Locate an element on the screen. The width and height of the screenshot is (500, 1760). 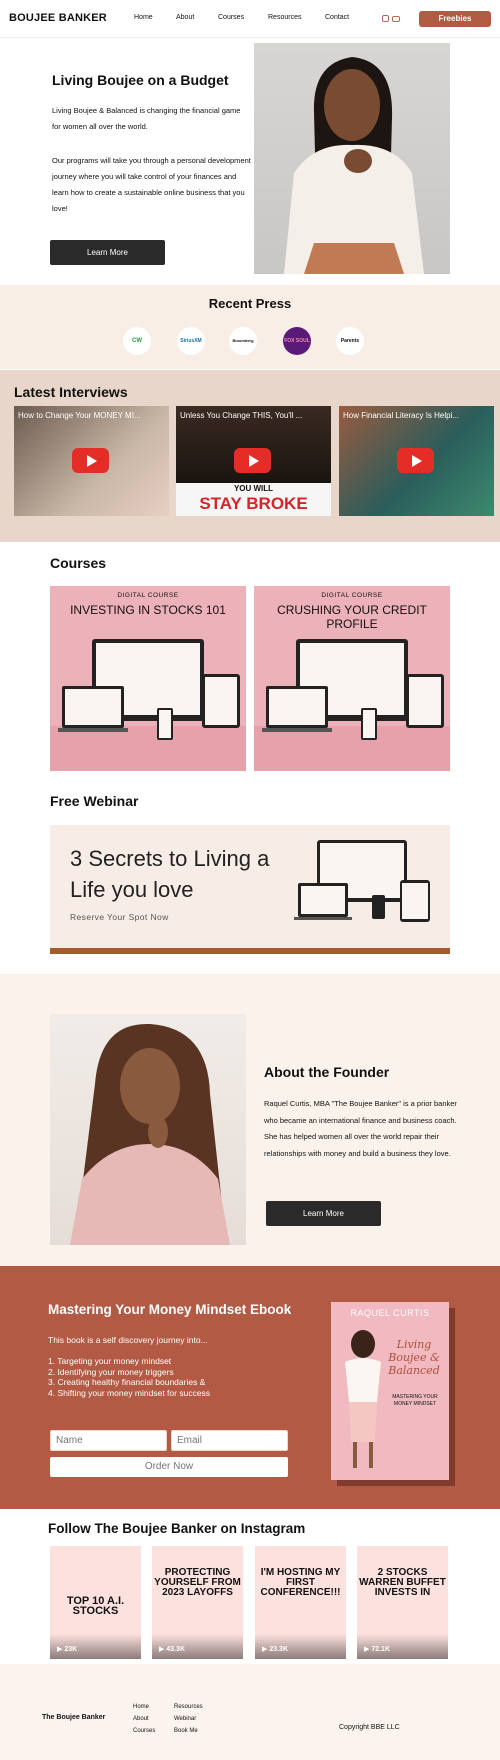
founder-illustration is located at coordinates (150, 1134).